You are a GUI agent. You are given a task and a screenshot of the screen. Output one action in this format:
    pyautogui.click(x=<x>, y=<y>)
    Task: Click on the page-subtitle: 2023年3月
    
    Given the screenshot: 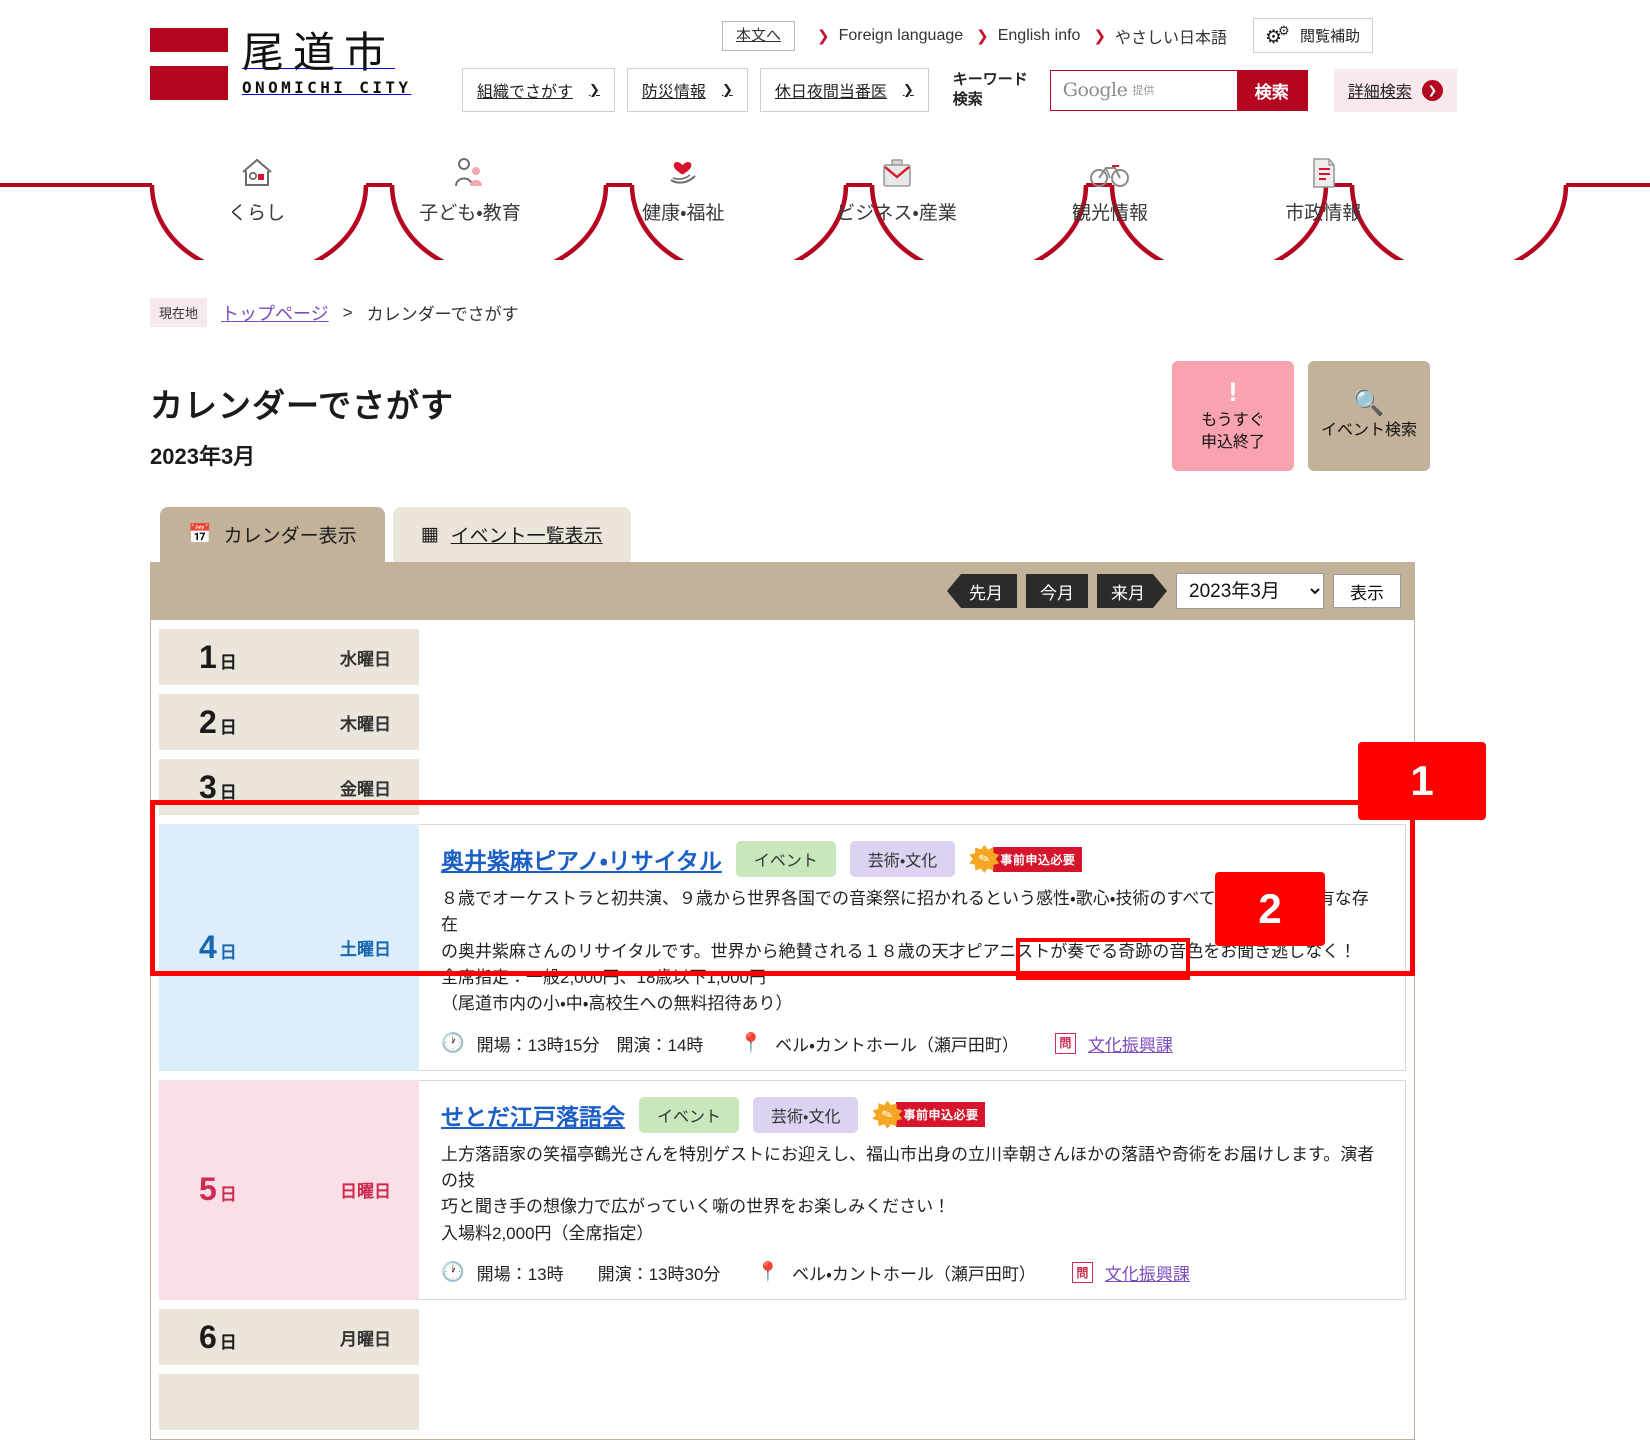 What is the action you would take?
    pyautogui.click(x=203, y=456)
    